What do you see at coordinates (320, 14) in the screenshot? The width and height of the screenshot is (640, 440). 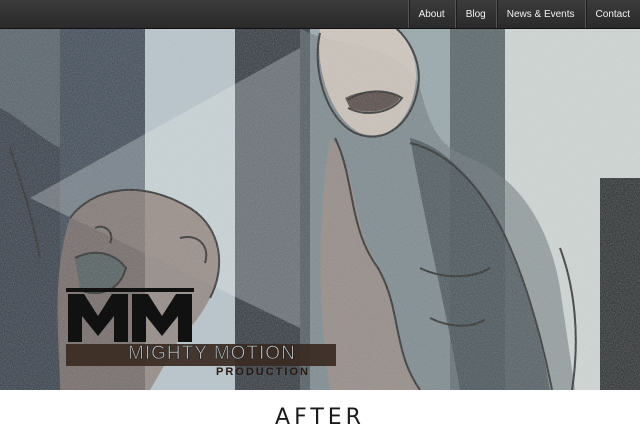 I see `top-navigation-bar: About Blog News & Events Contact` at bounding box center [320, 14].